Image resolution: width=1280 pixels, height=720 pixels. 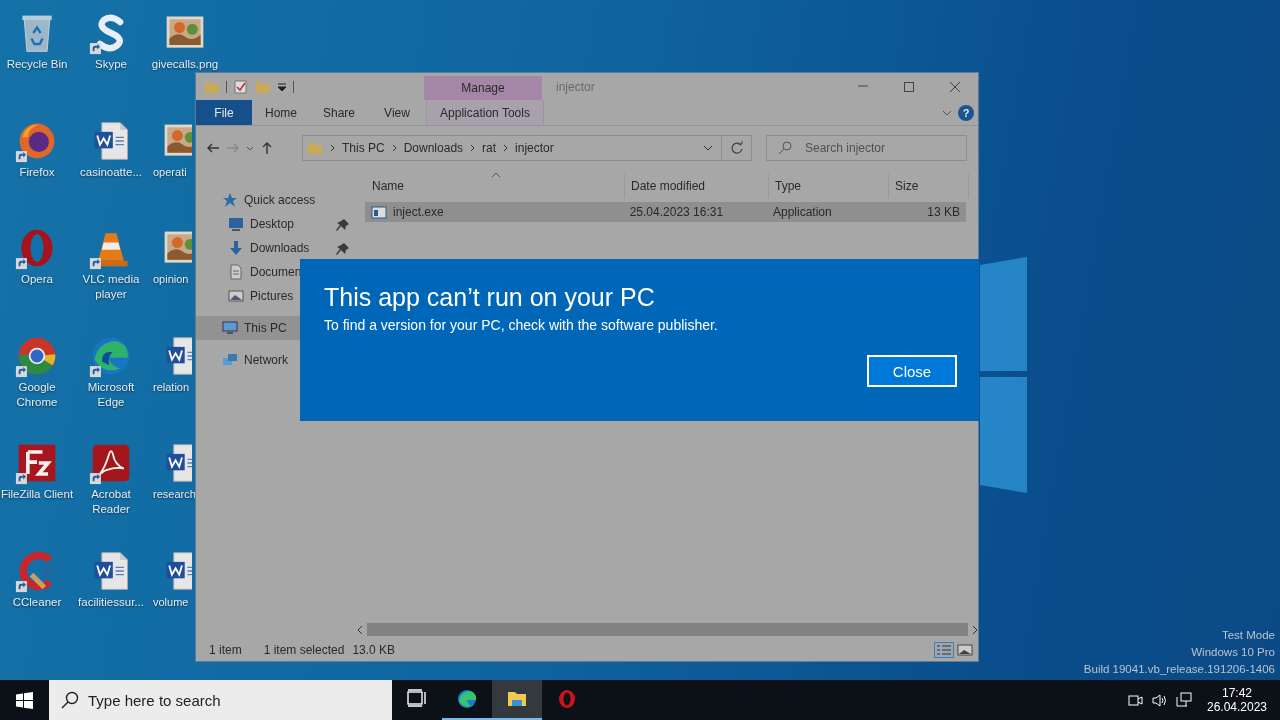 What do you see at coordinates (697, 186) in the screenshot?
I see `column-header: Date modified` at bounding box center [697, 186].